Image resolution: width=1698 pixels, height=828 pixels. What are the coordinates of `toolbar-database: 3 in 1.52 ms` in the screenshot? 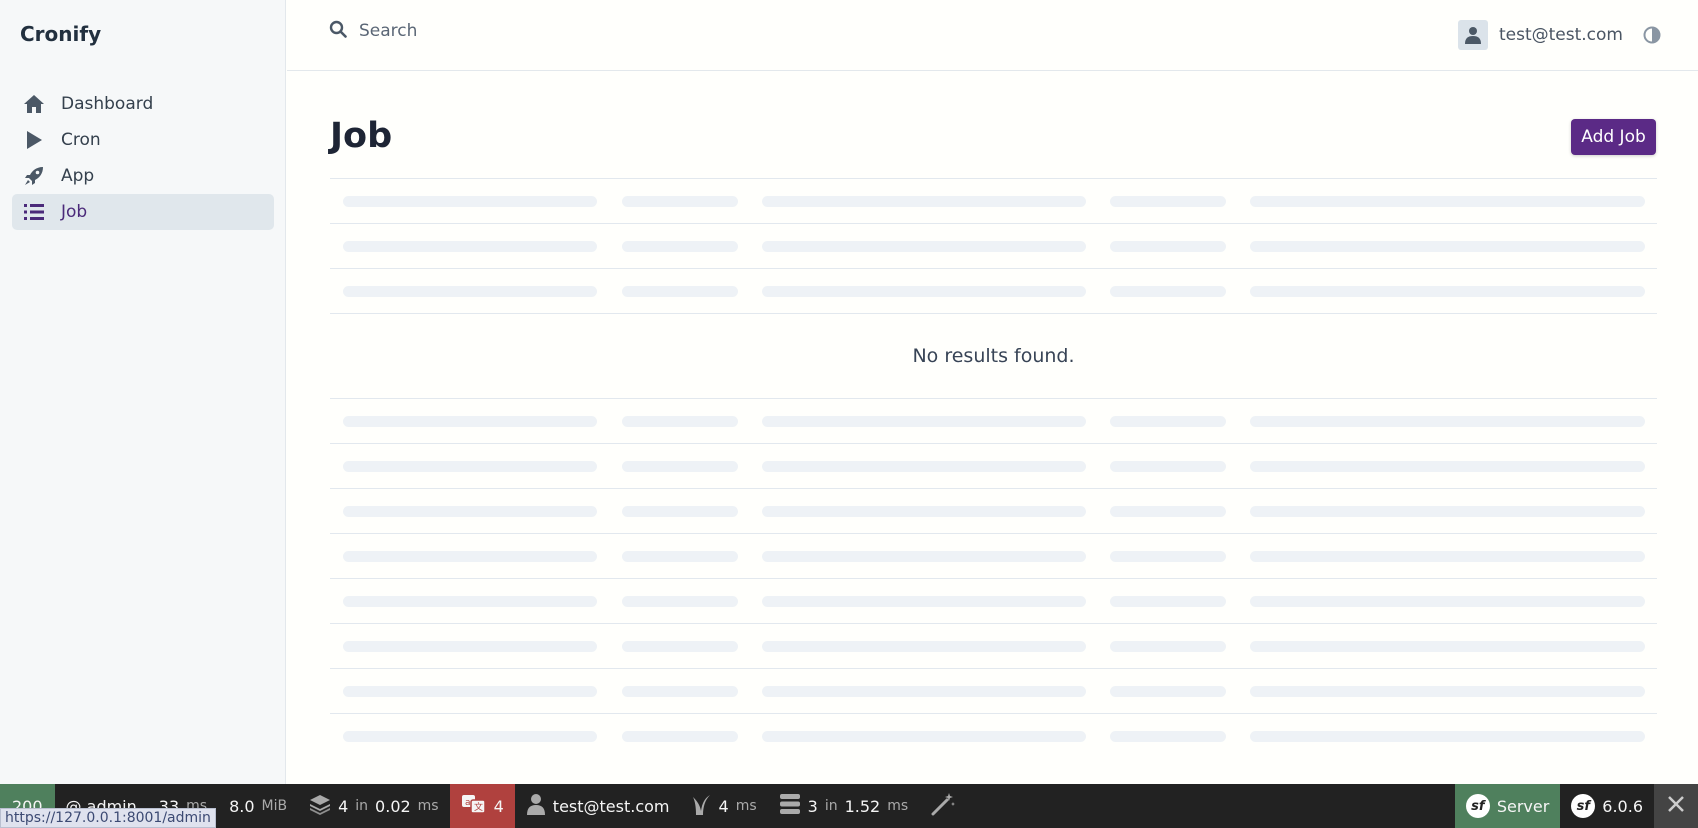 It's located at (844, 806).